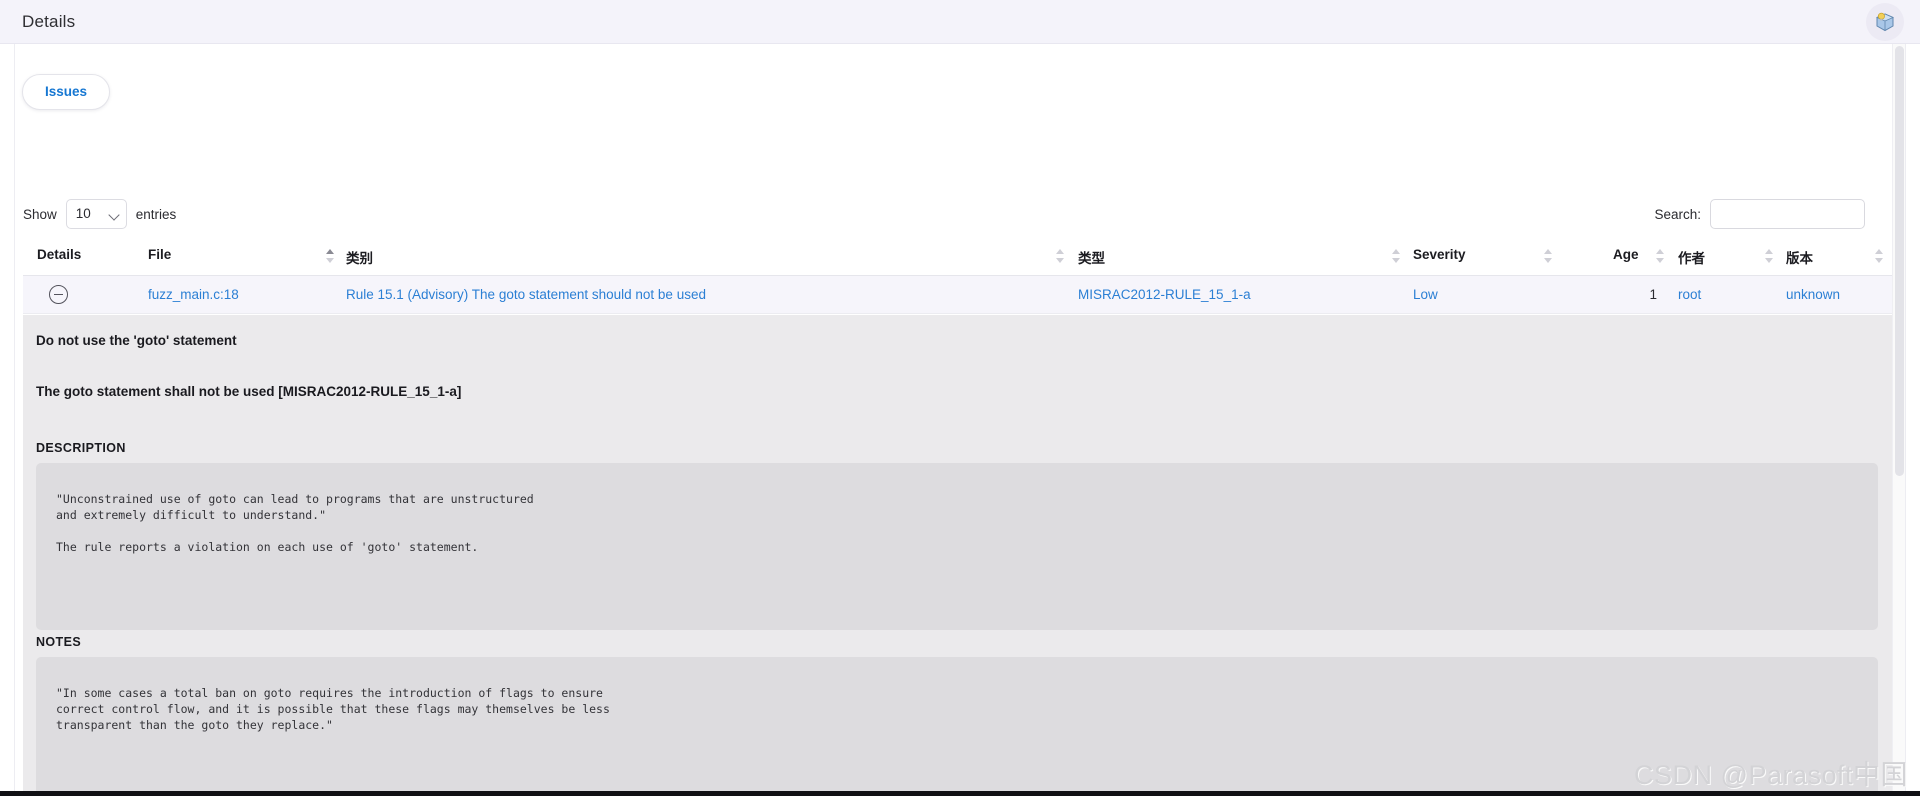 The image size is (1920, 796). Describe the element at coordinates (960, 793) in the screenshot. I see `bottom-edge` at that location.